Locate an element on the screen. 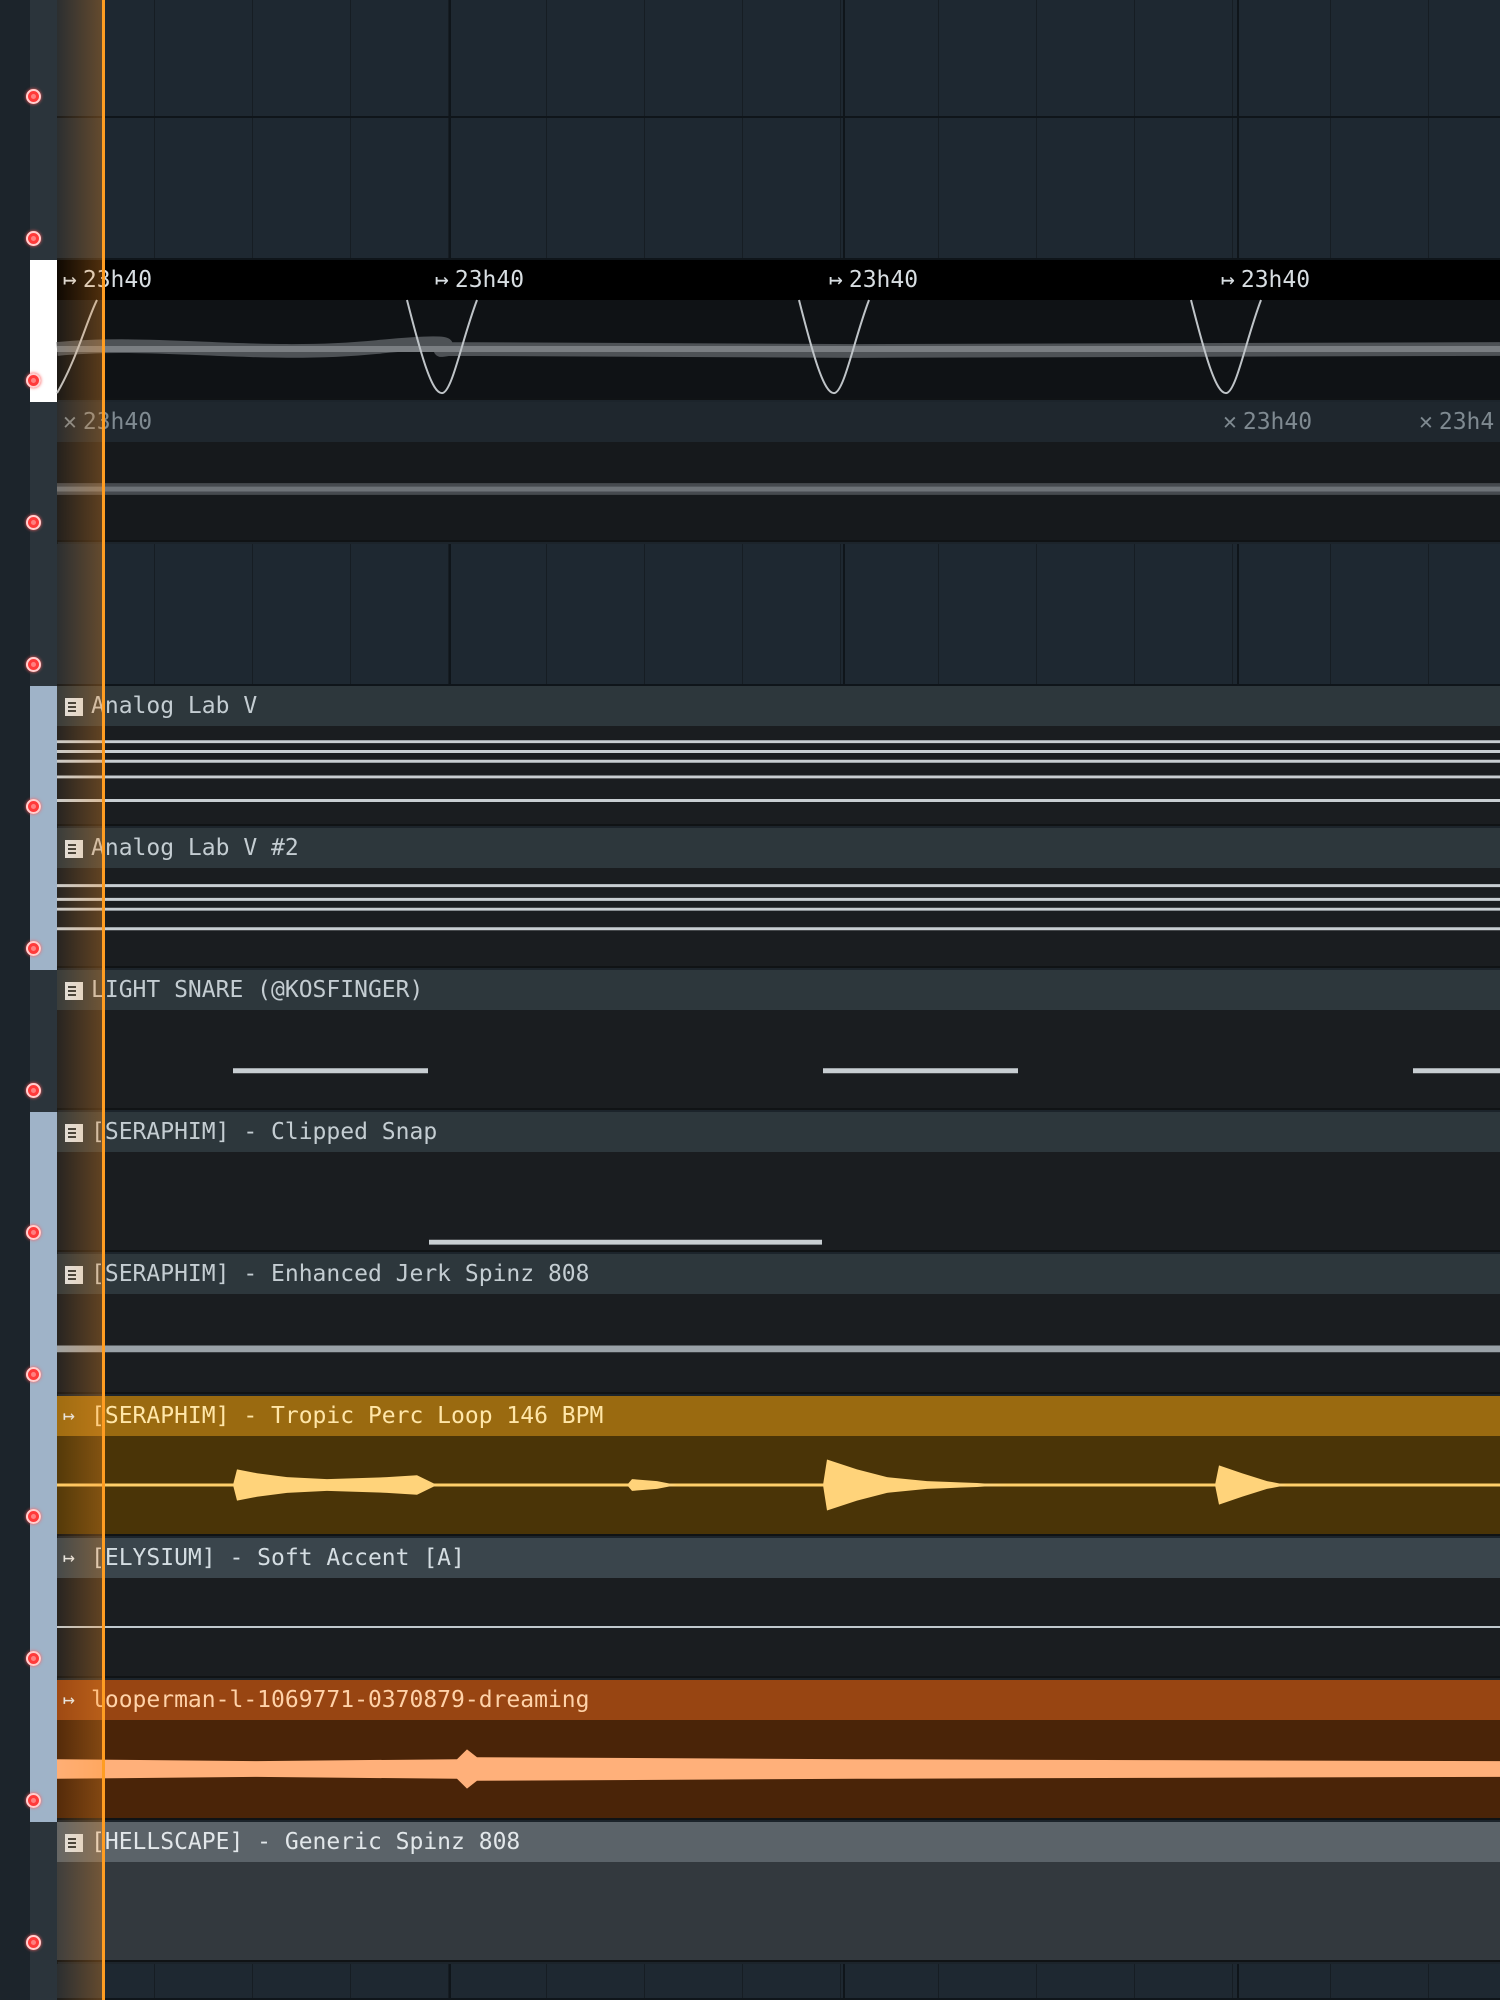 The height and width of the screenshot is (2000, 1500). playlist-track: ↦ 23h40 ↦ 23h40 ↦ 23h40 ↦ 23h40 is located at coordinates (750, 331).